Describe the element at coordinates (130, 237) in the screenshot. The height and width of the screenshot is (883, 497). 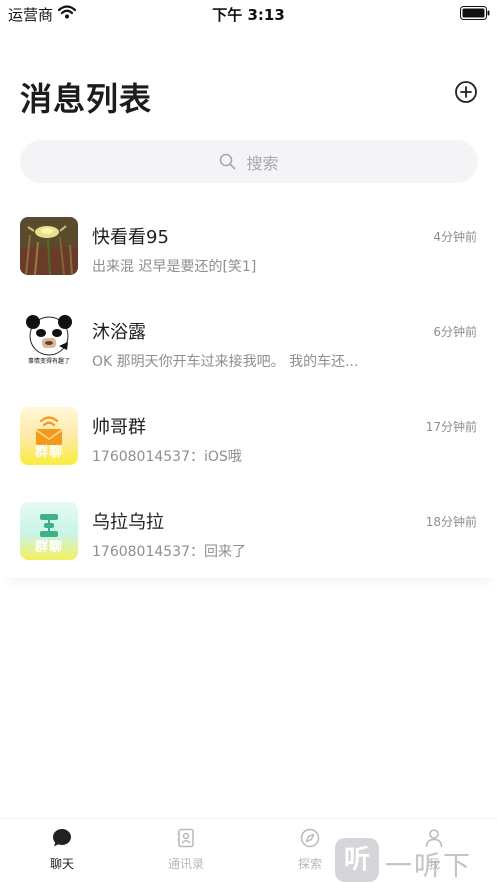
I see `chat-name: 快看看95` at that location.